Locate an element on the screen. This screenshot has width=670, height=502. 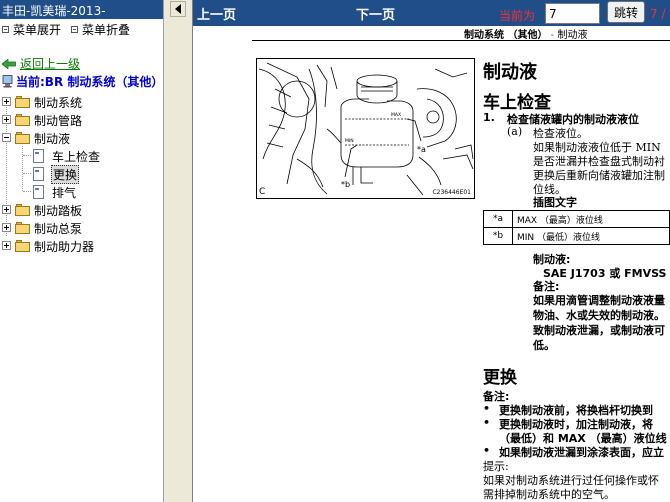
current-location: 当前:BR 制动系统（其他） is located at coordinates (82, 81).